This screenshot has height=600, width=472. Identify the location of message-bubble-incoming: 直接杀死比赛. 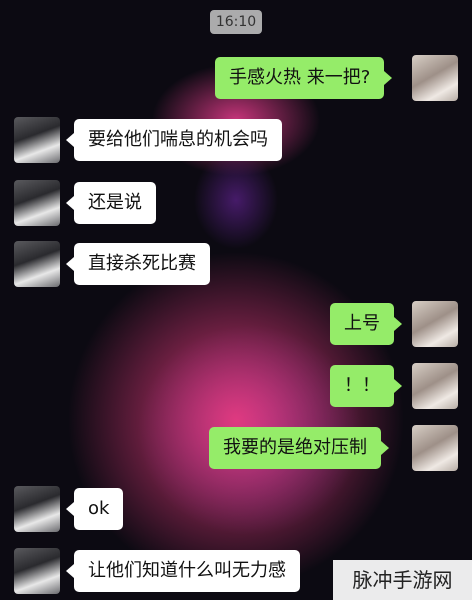
(138, 264).